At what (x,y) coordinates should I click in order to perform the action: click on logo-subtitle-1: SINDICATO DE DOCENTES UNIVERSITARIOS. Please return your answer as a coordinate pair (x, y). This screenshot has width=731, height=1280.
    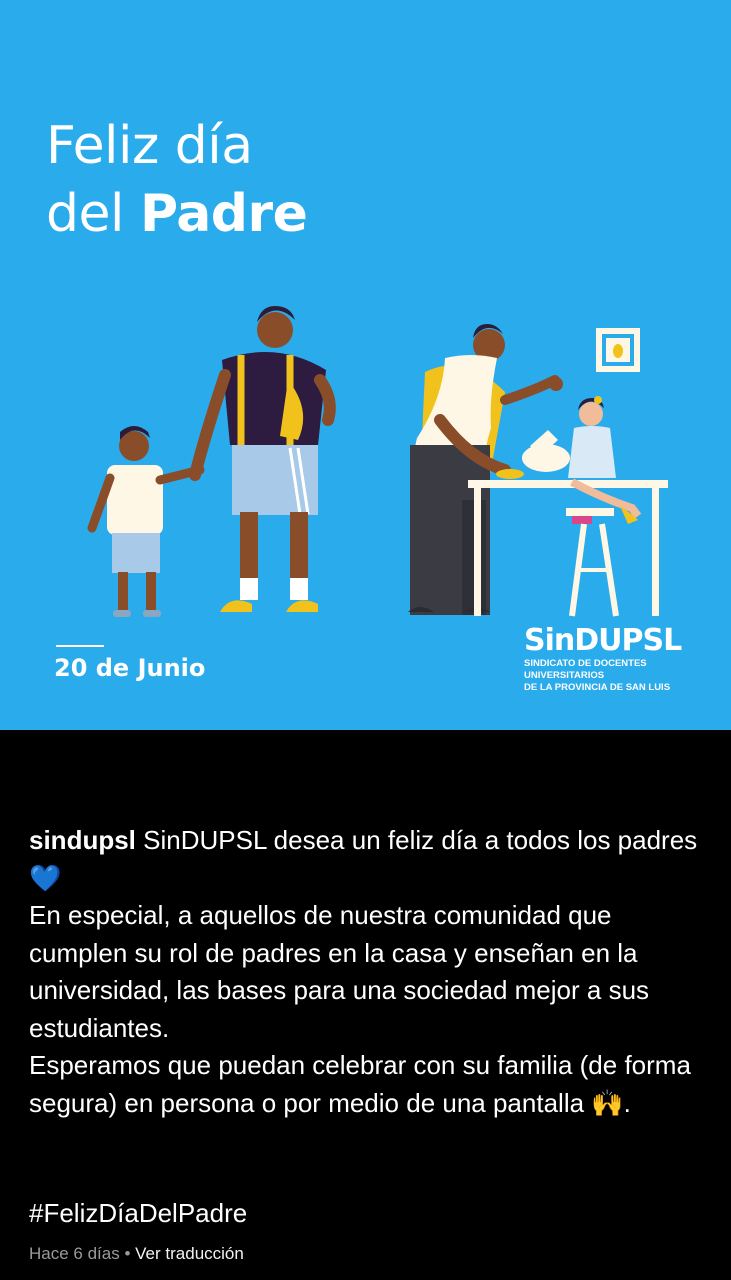
    Looking at the image, I should click on (585, 669).